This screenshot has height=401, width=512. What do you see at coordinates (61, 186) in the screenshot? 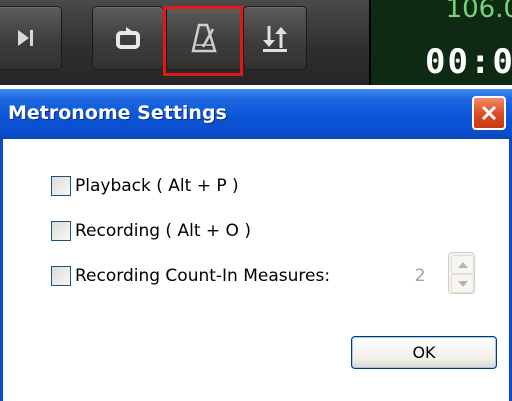
I see `playback-checkbox` at bounding box center [61, 186].